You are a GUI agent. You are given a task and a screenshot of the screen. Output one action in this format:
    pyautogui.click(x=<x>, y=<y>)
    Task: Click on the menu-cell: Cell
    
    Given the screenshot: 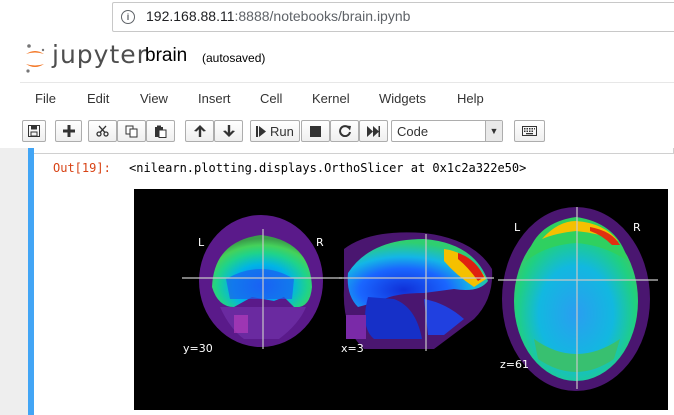 What is the action you would take?
    pyautogui.click(x=271, y=98)
    